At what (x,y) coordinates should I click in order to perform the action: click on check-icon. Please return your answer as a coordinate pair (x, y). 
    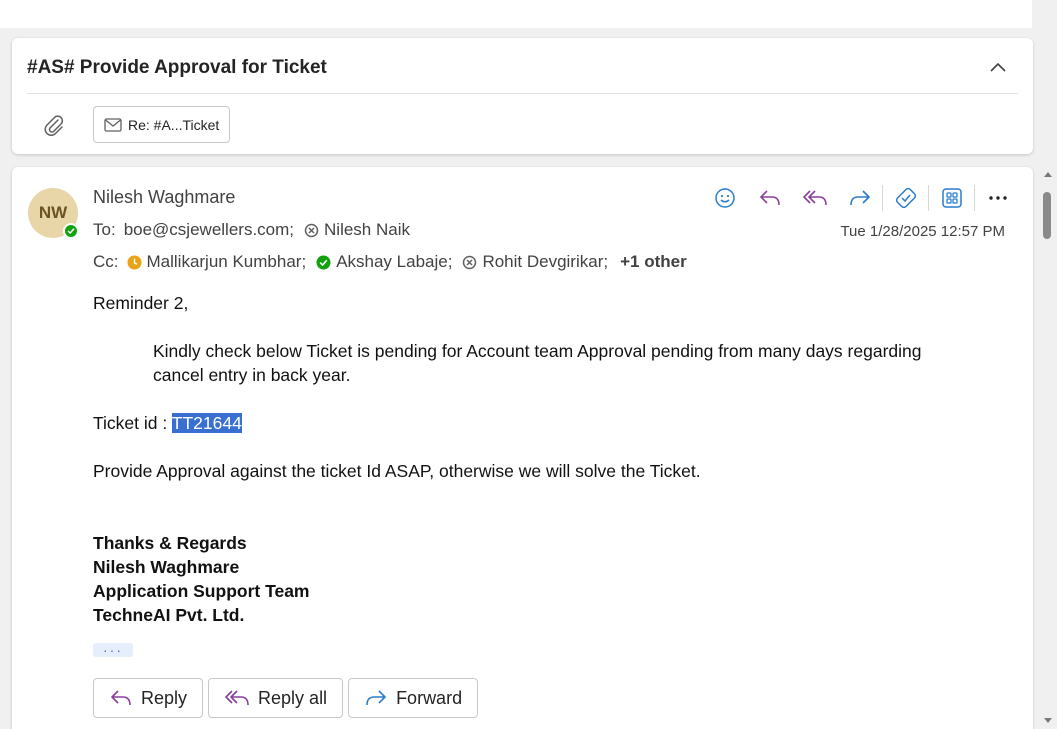
    Looking at the image, I should click on (71, 231).